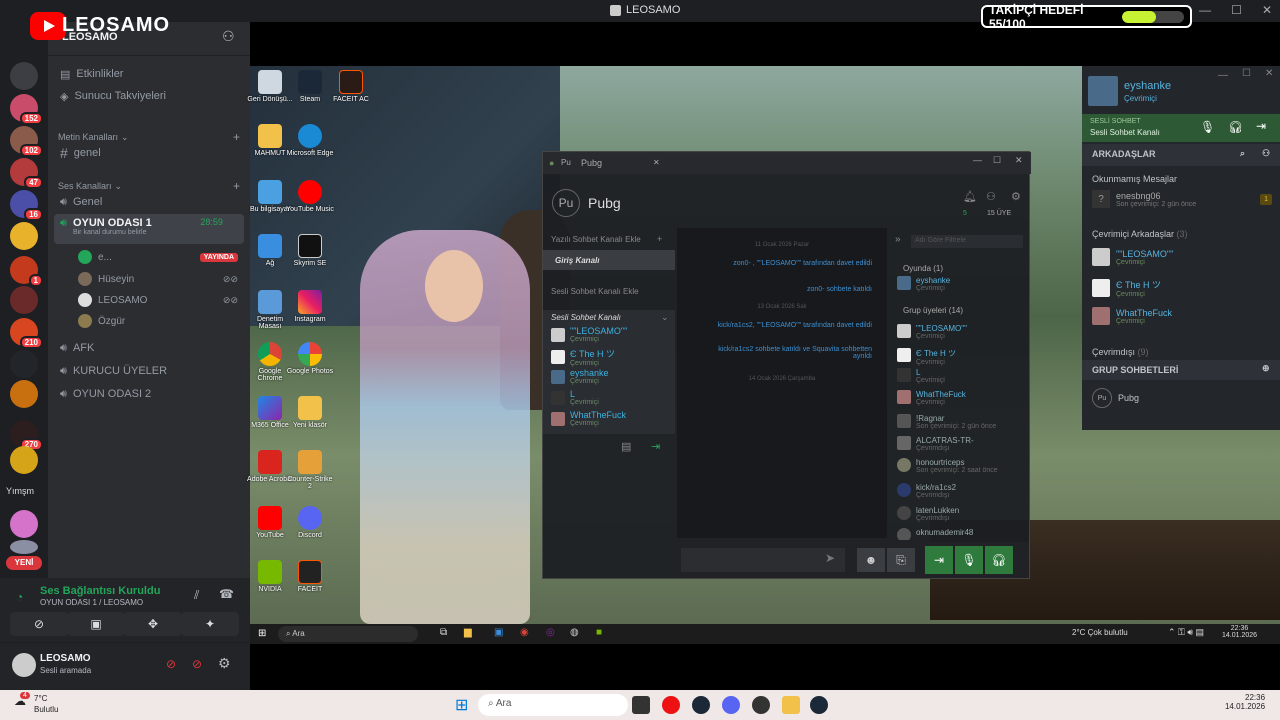 Image resolution: width=1280 pixels, height=720 pixels. What do you see at coordinates (553, 705) in the screenshot?
I see `taskbar-search: ⌕ Ara` at bounding box center [553, 705].